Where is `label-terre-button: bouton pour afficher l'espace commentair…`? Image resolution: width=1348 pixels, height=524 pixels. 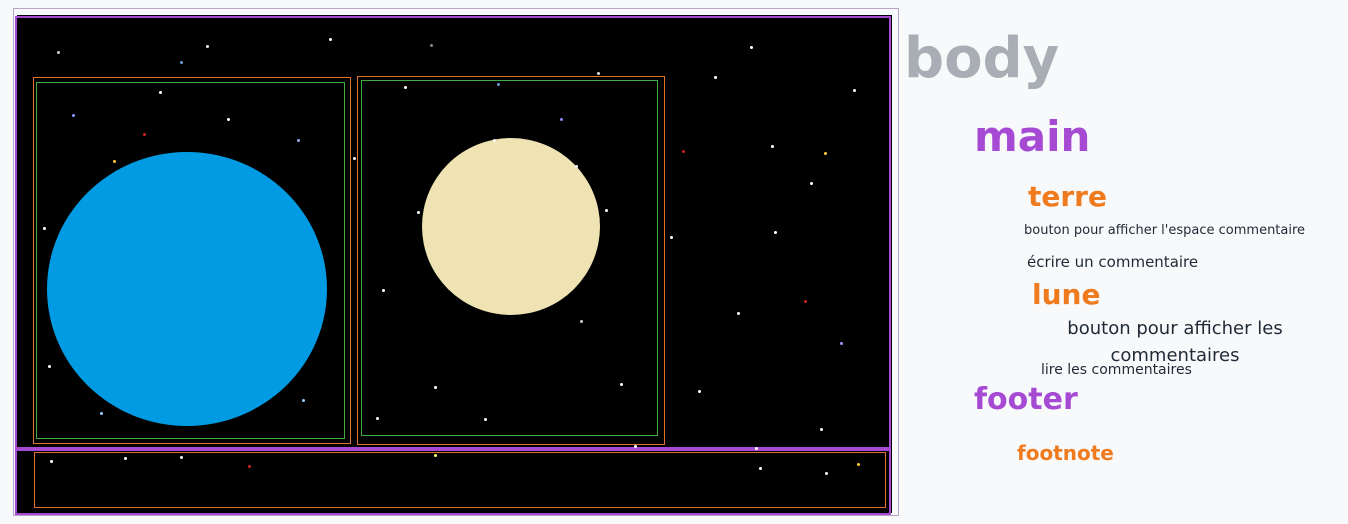
label-terre-button: bouton pour afficher l'espace commentair… is located at coordinates (1165, 230).